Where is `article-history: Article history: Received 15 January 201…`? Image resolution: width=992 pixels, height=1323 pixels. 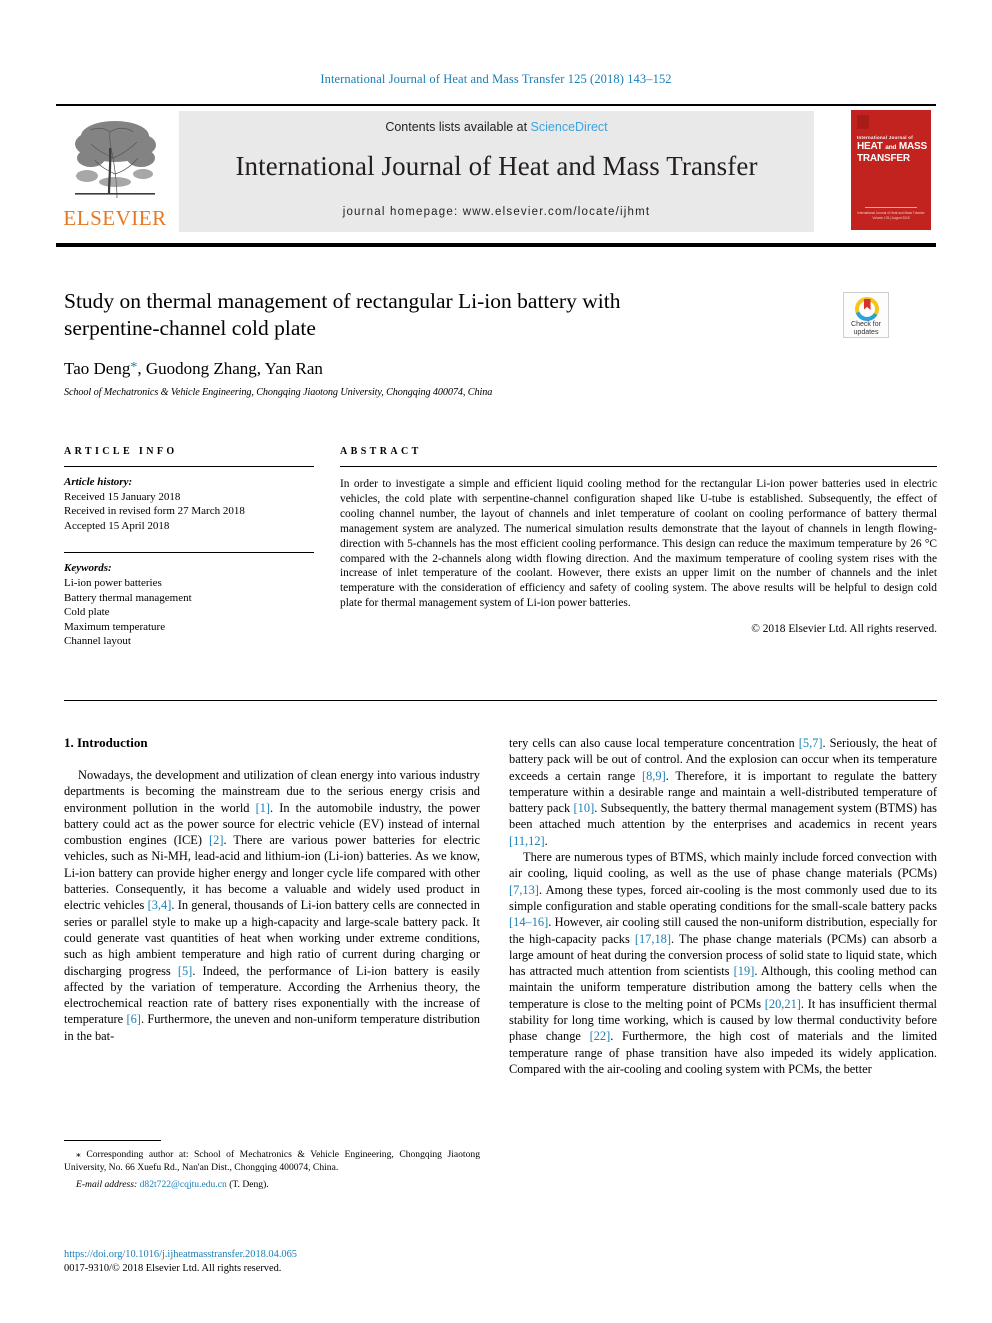 article-history: Article history: Received 15 January 201… is located at coordinates (189, 504).